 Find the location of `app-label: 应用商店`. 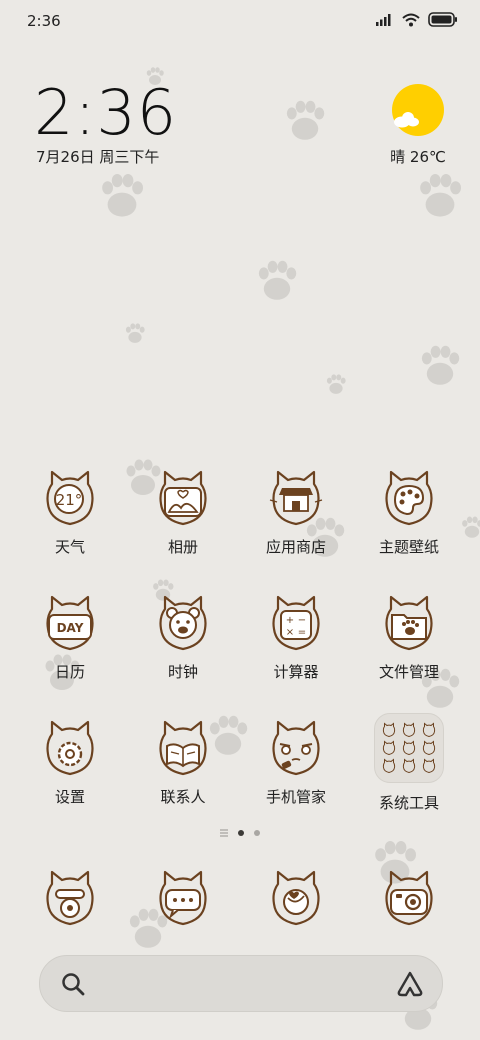

app-label: 应用商店 is located at coordinates (295, 547).